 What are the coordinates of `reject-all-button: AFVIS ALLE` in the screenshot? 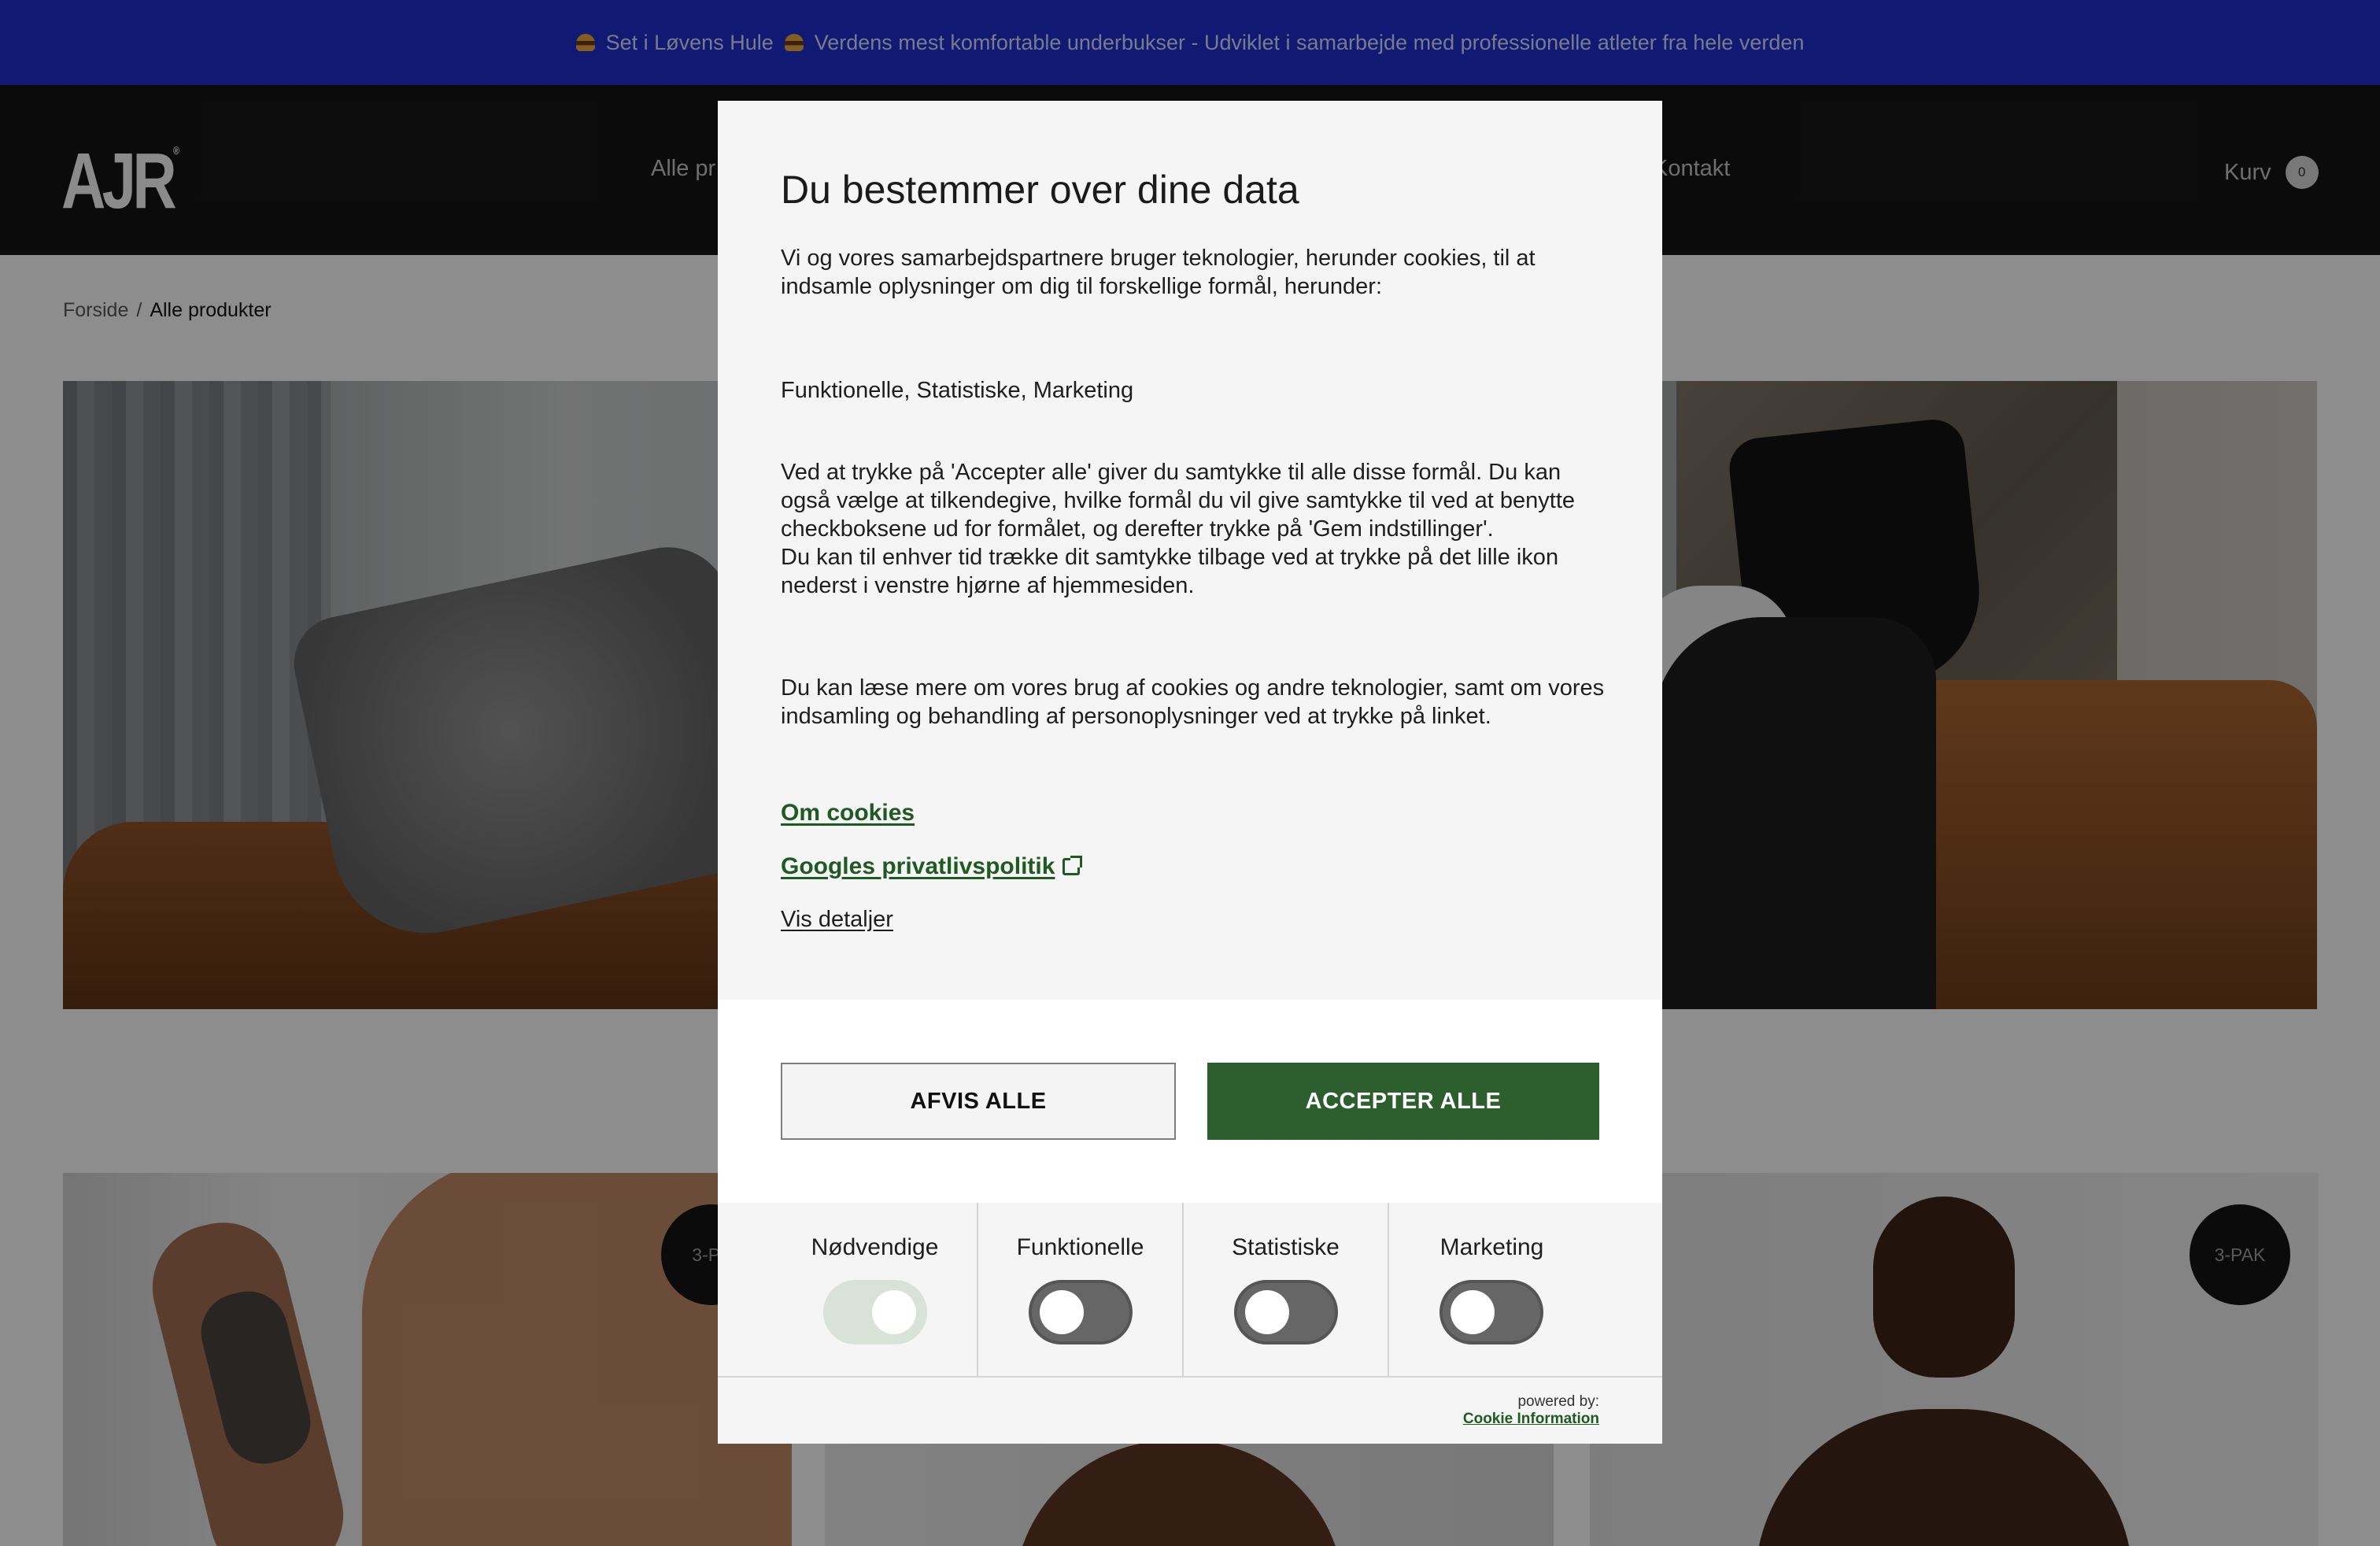 It's located at (978, 1101).